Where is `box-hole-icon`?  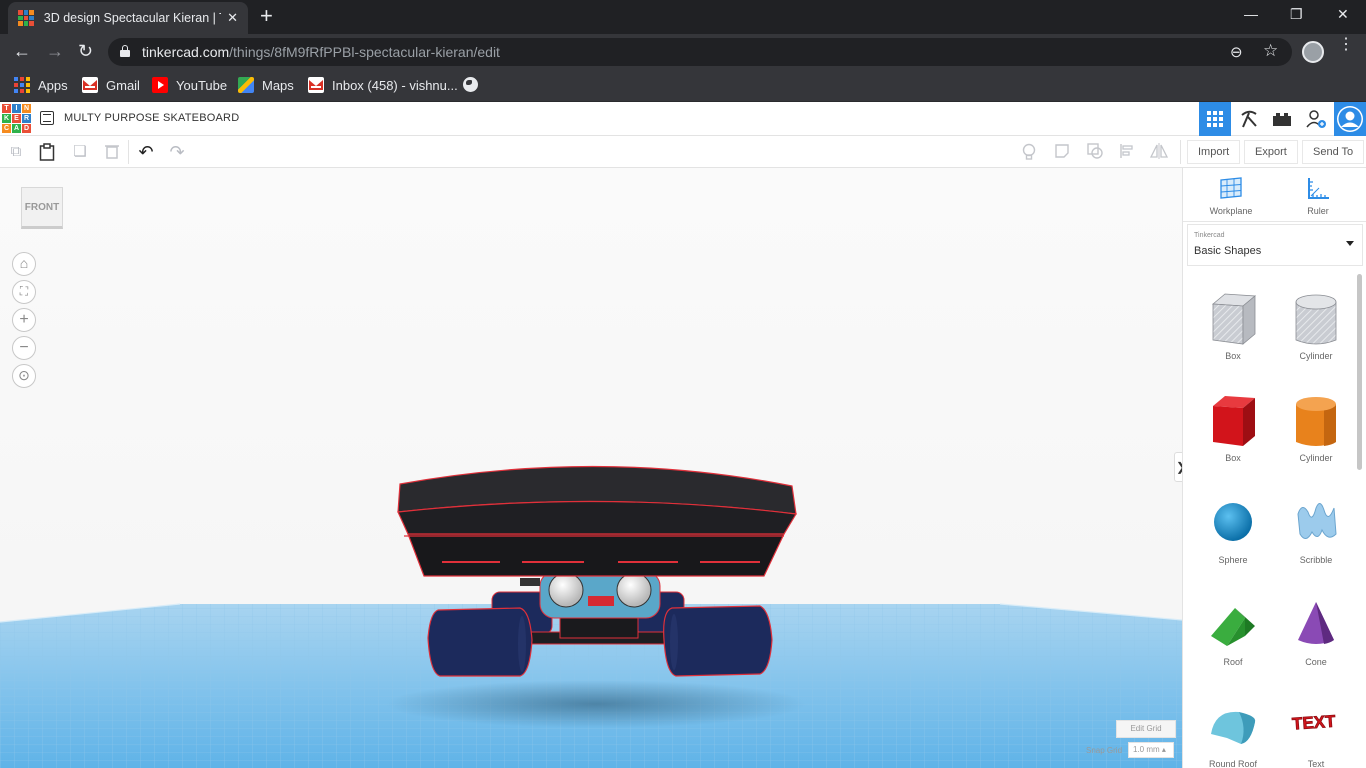 box-hole-icon is located at coordinates (1233, 320).